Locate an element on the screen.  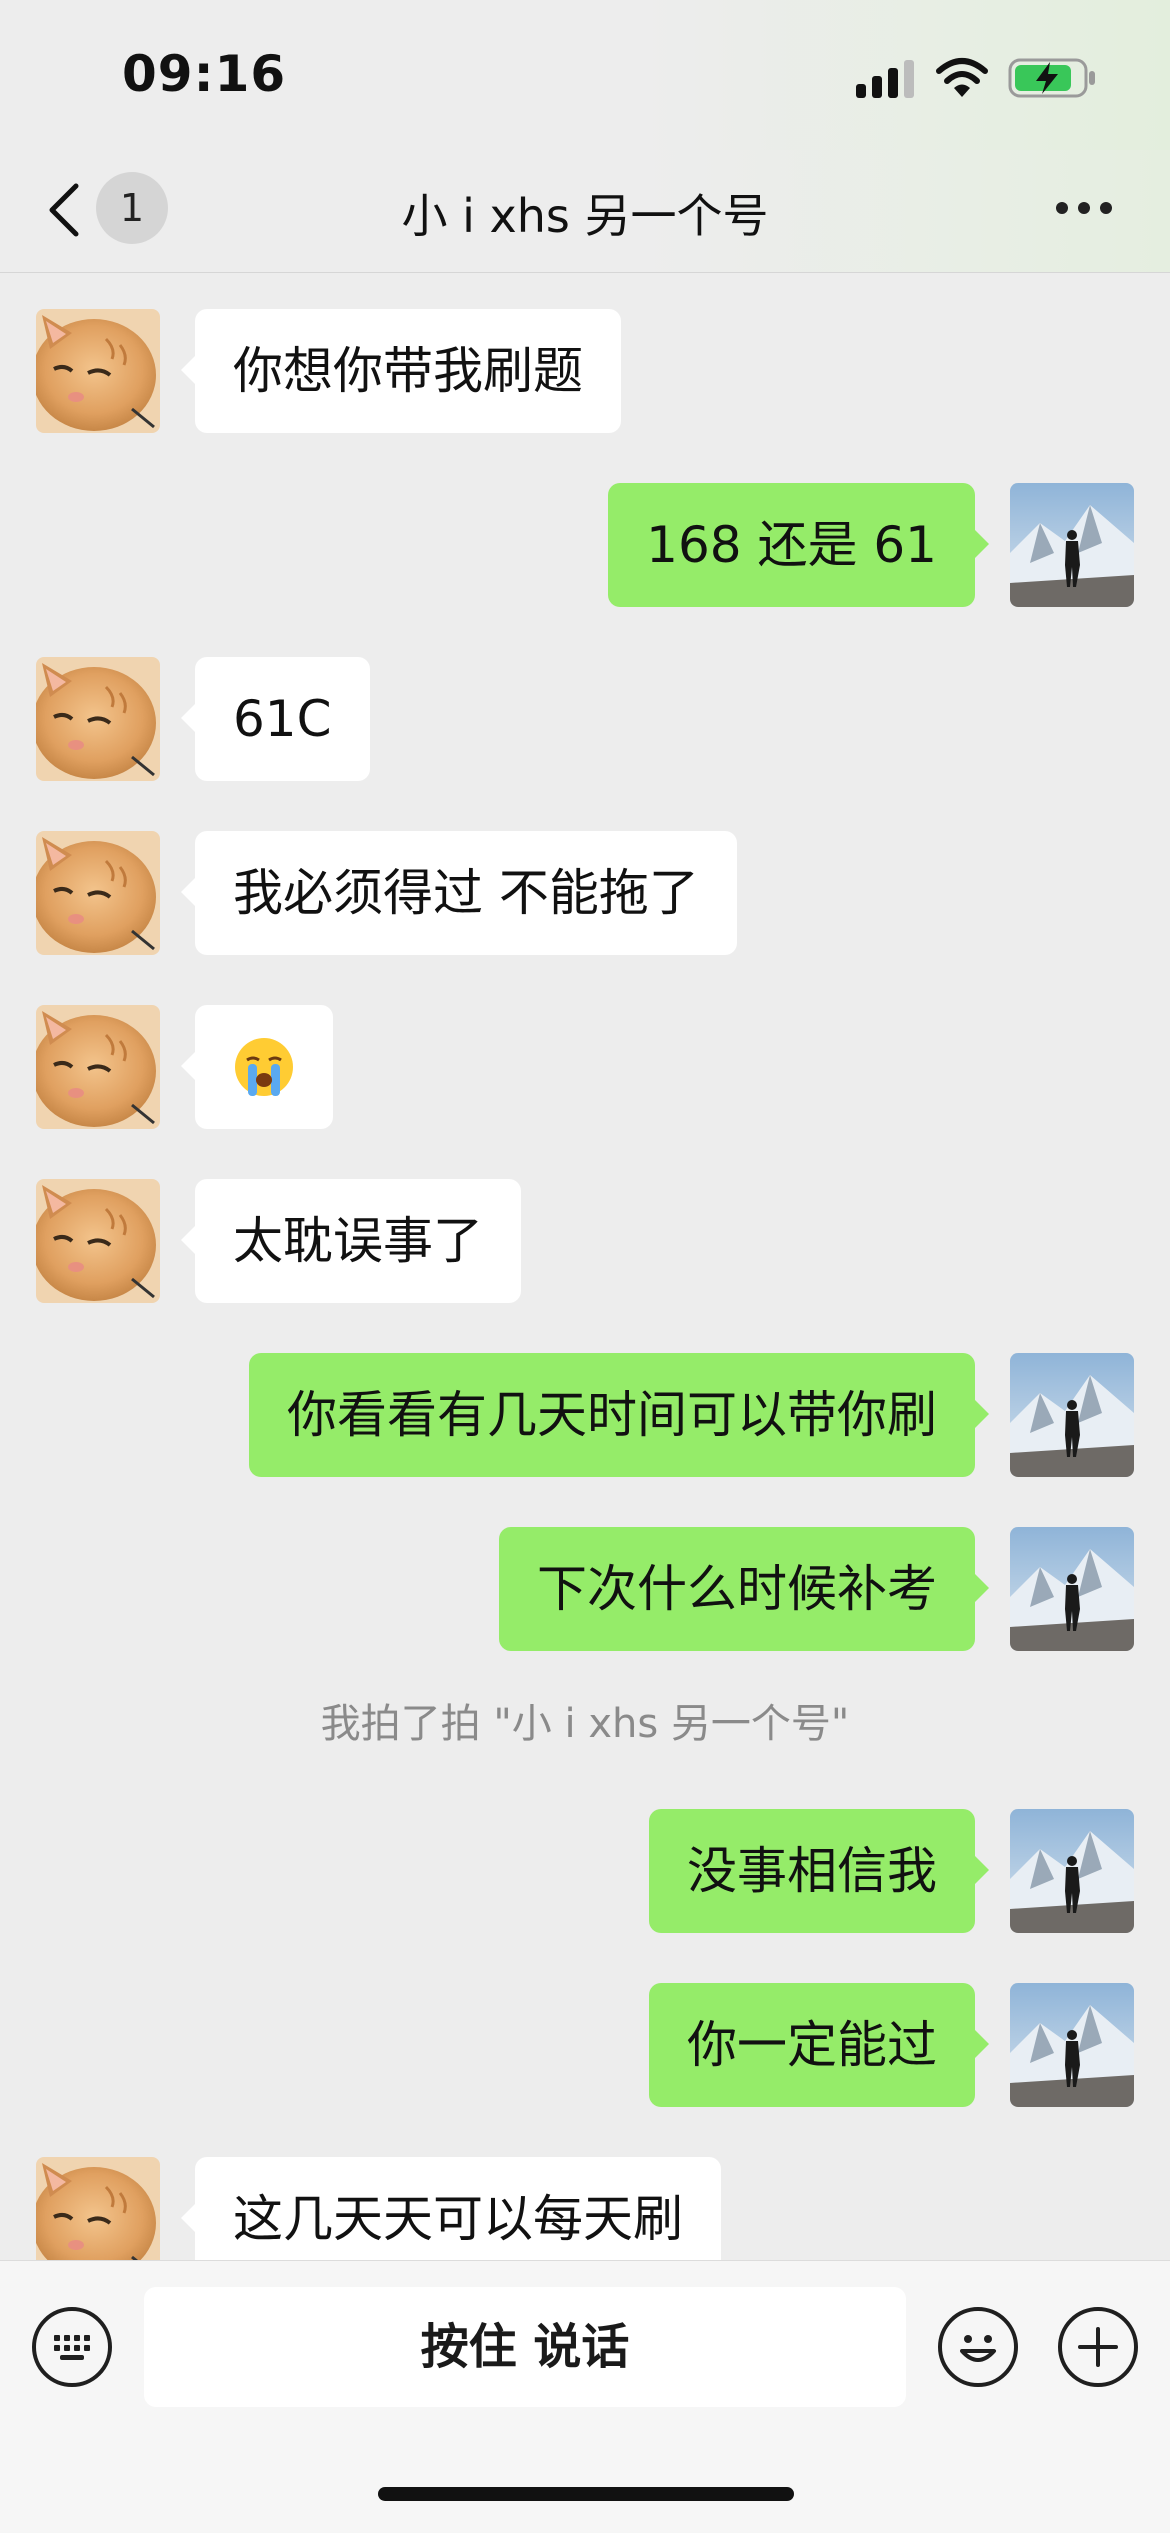
outgoing-message-bubble: 168 还是 61 is located at coordinates (798, 545).